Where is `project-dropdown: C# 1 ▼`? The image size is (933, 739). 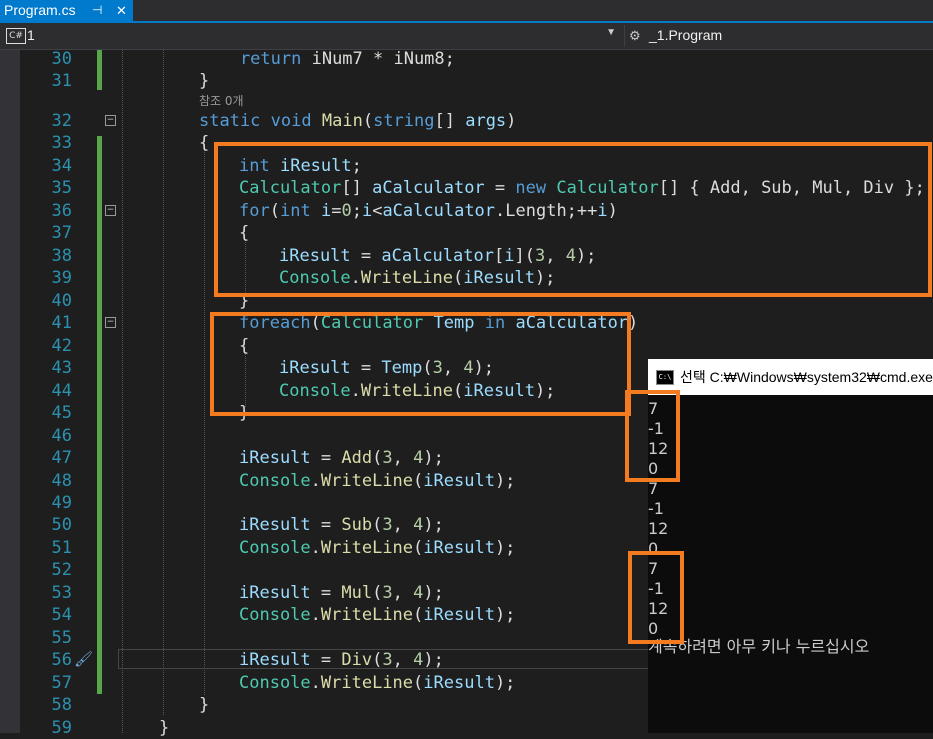 project-dropdown: C# 1 ▼ is located at coordinates (311, 36).